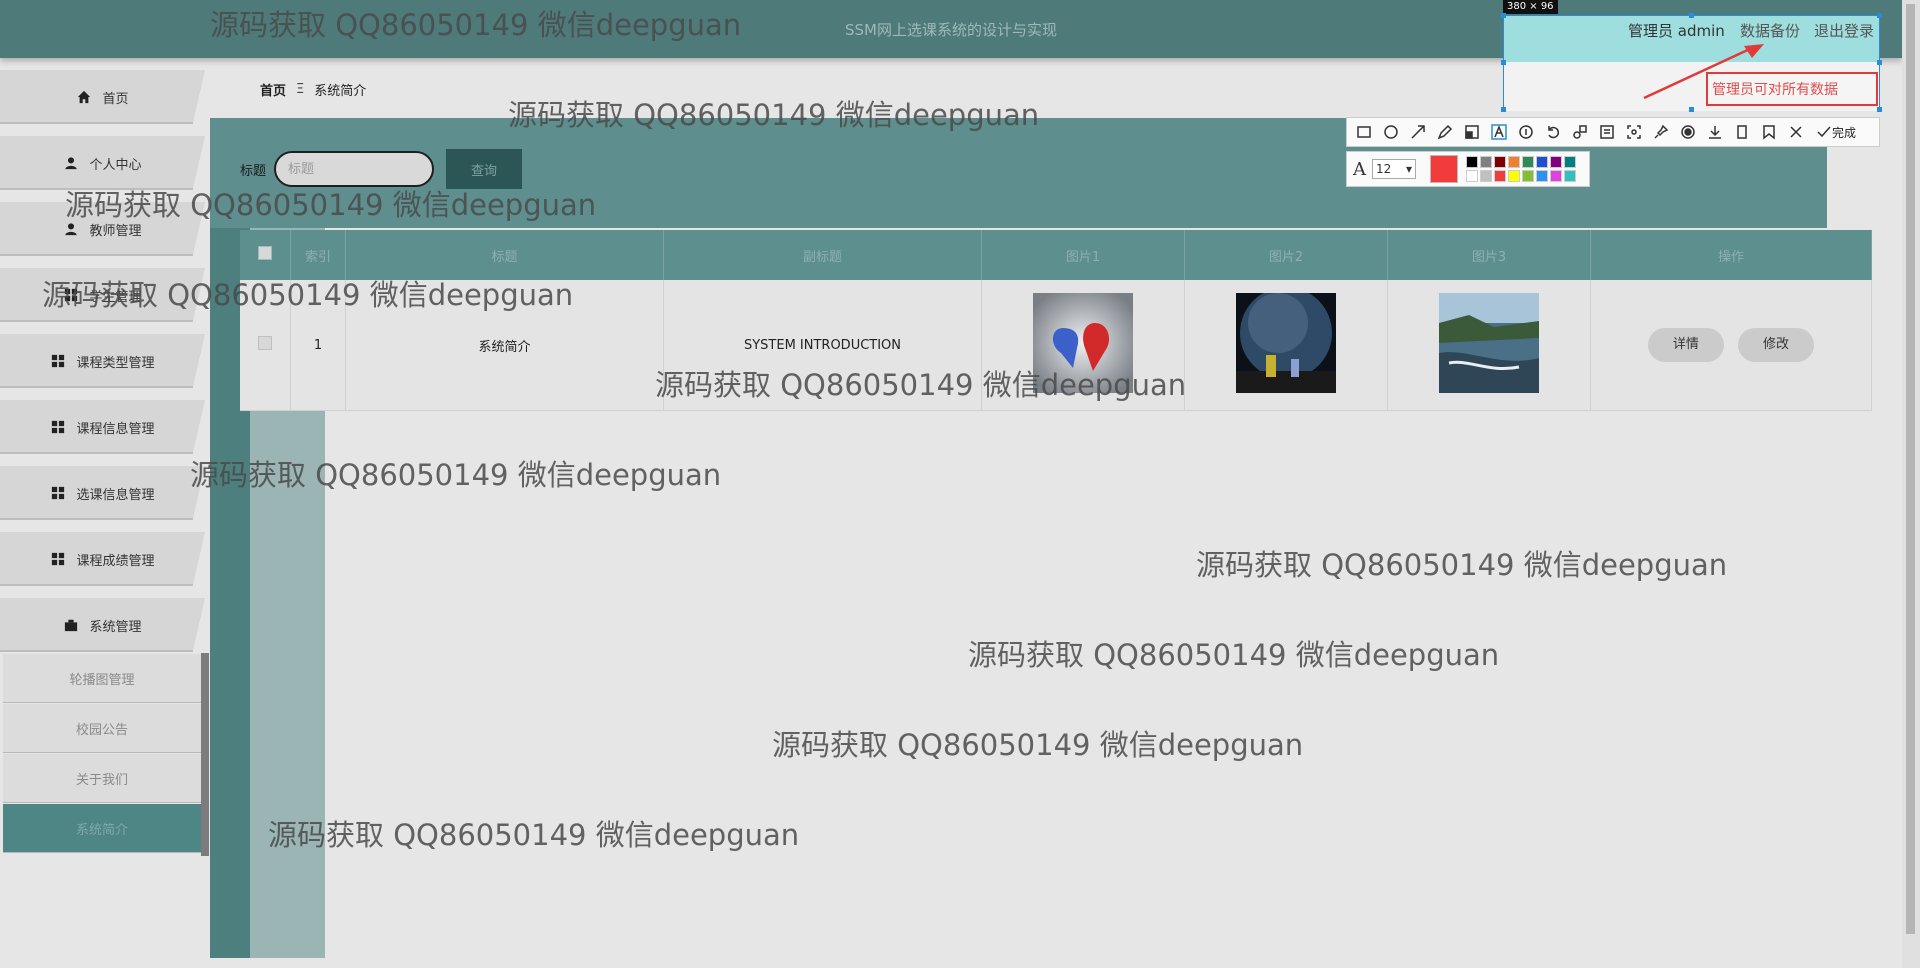 This screenshot has width=1920, height=968. What do you see at coordinates (1792, 89) in the screenshot?
I see `annotation-text-box: 管理员可对所有数据` at bounding box center [1792, 89].